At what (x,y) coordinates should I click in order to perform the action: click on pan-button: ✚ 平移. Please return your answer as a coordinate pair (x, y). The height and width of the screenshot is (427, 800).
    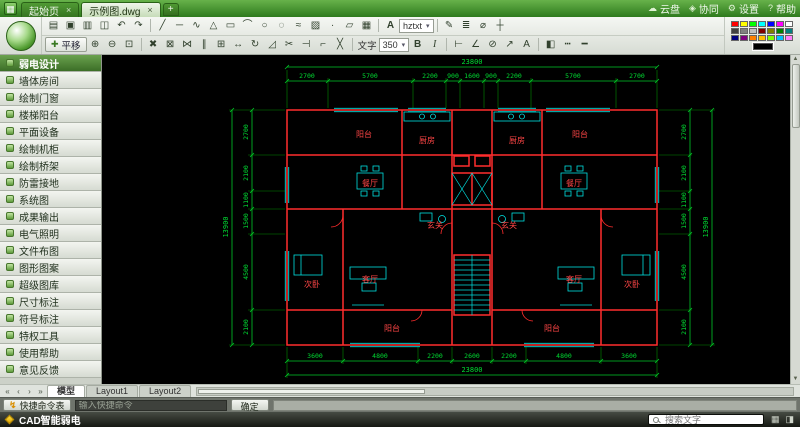
    Looking at the image, I should click on (66, 45).